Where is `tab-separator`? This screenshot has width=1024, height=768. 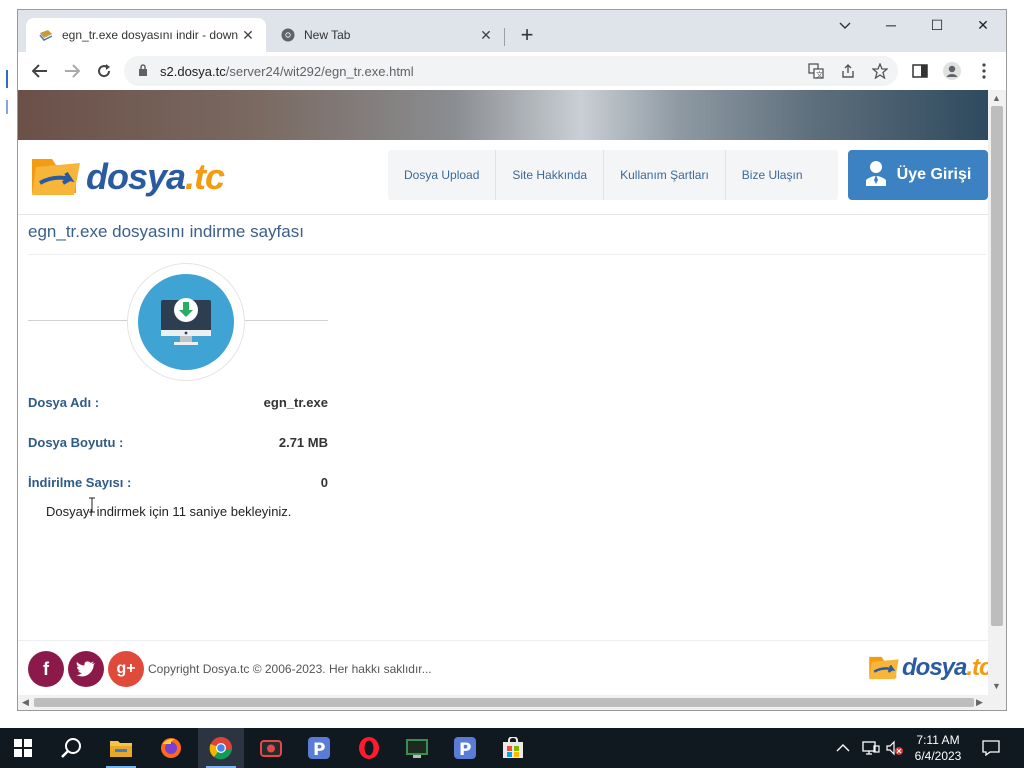
tab-separator is located at coordinates (504, 37).